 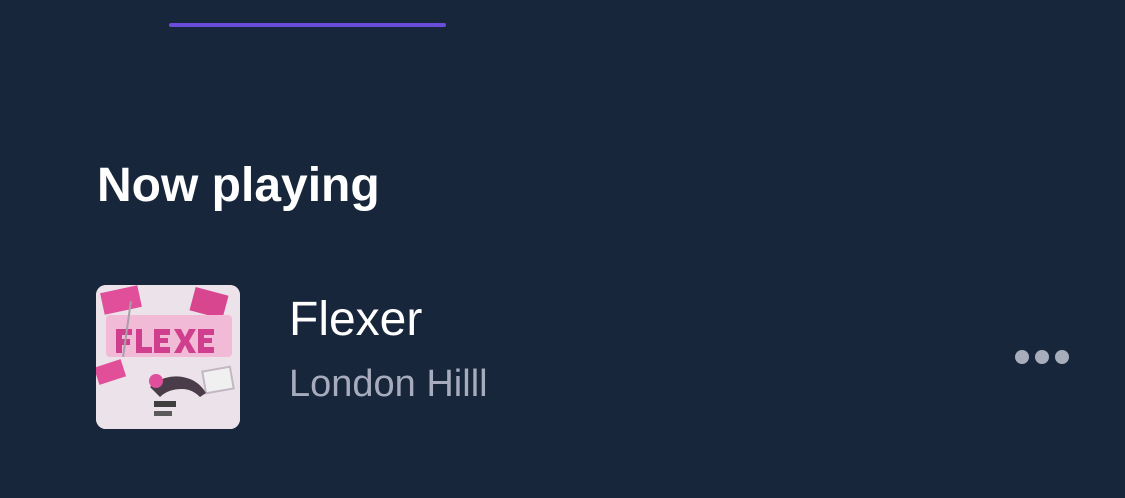 I want to click on album-artwork, so click(x=168, y=357).